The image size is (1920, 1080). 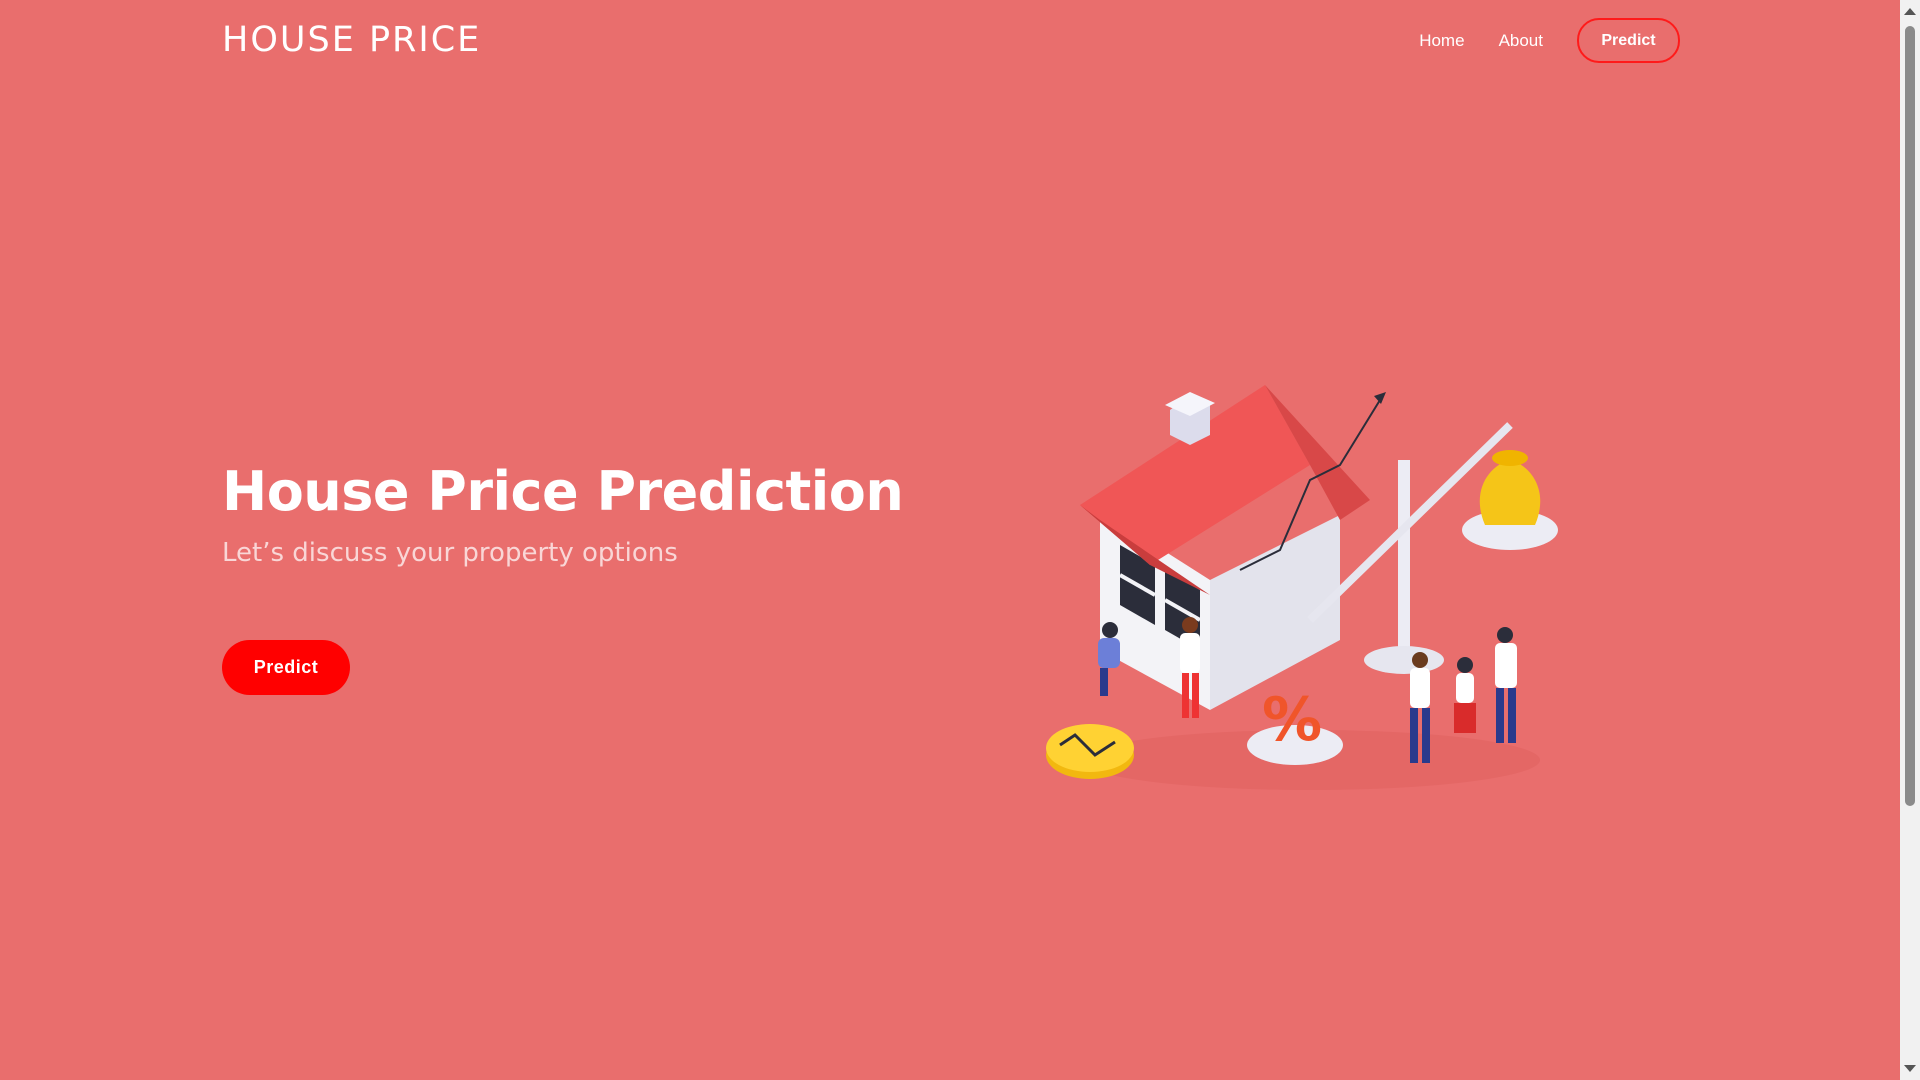 I want to click on house-illustration: %, so click(x=1302, y=587).